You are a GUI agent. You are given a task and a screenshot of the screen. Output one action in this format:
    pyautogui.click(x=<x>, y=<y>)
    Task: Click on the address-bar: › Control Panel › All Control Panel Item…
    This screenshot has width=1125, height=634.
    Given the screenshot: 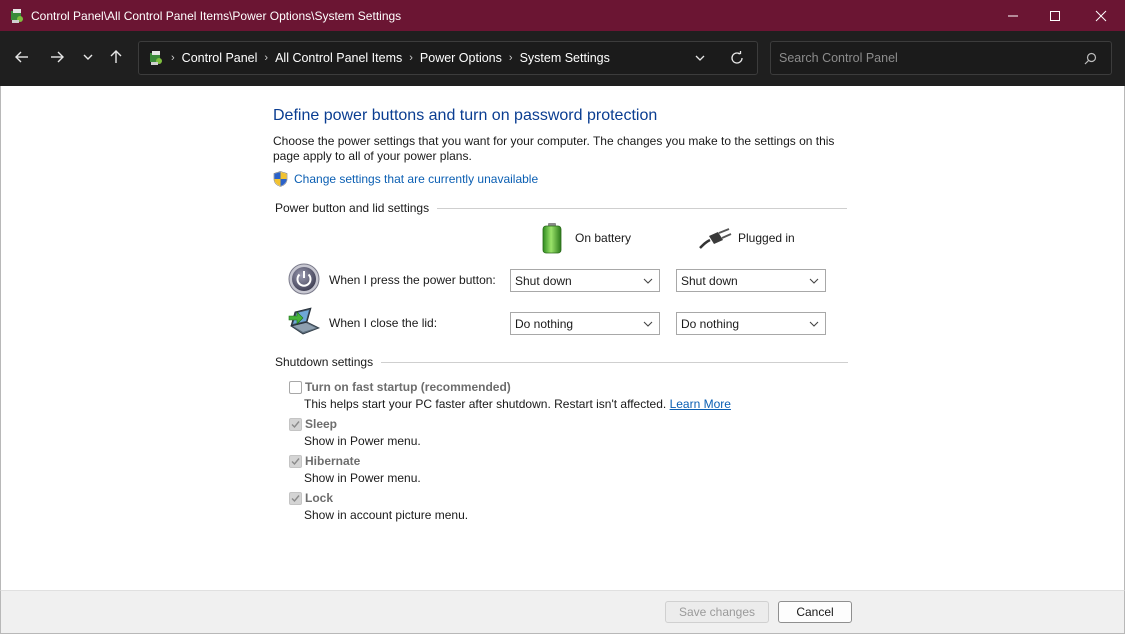 What is the action you would take?
    pyautogui.click(x=448, y=58)
    